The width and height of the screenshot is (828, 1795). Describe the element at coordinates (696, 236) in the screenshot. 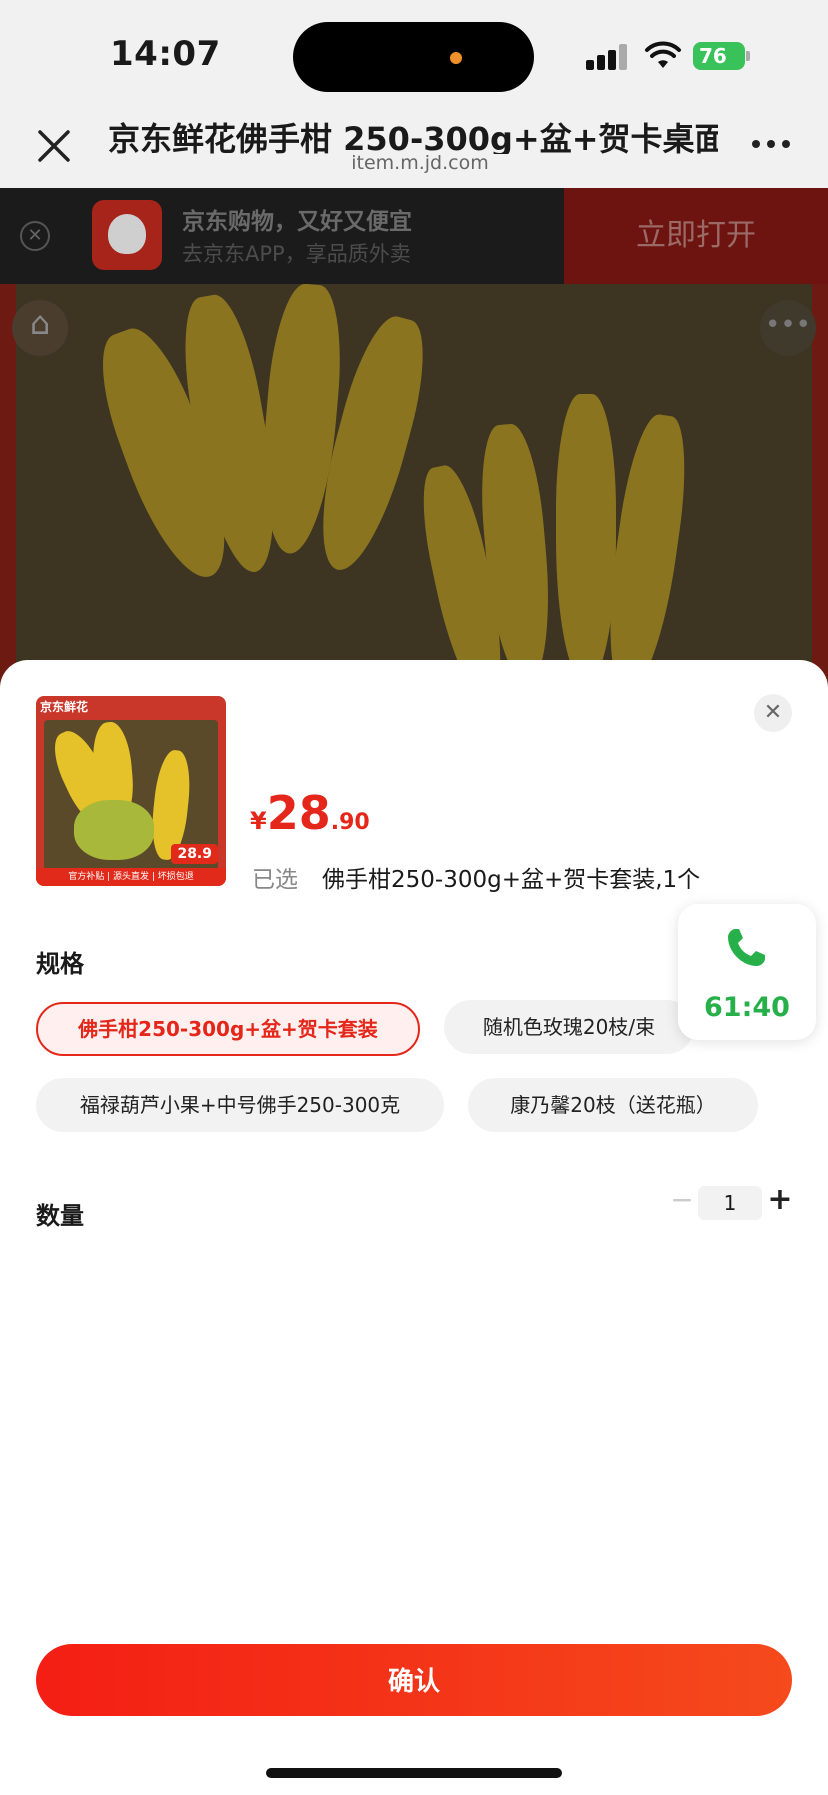

I see `open-app-button: 立即打开` at that location.